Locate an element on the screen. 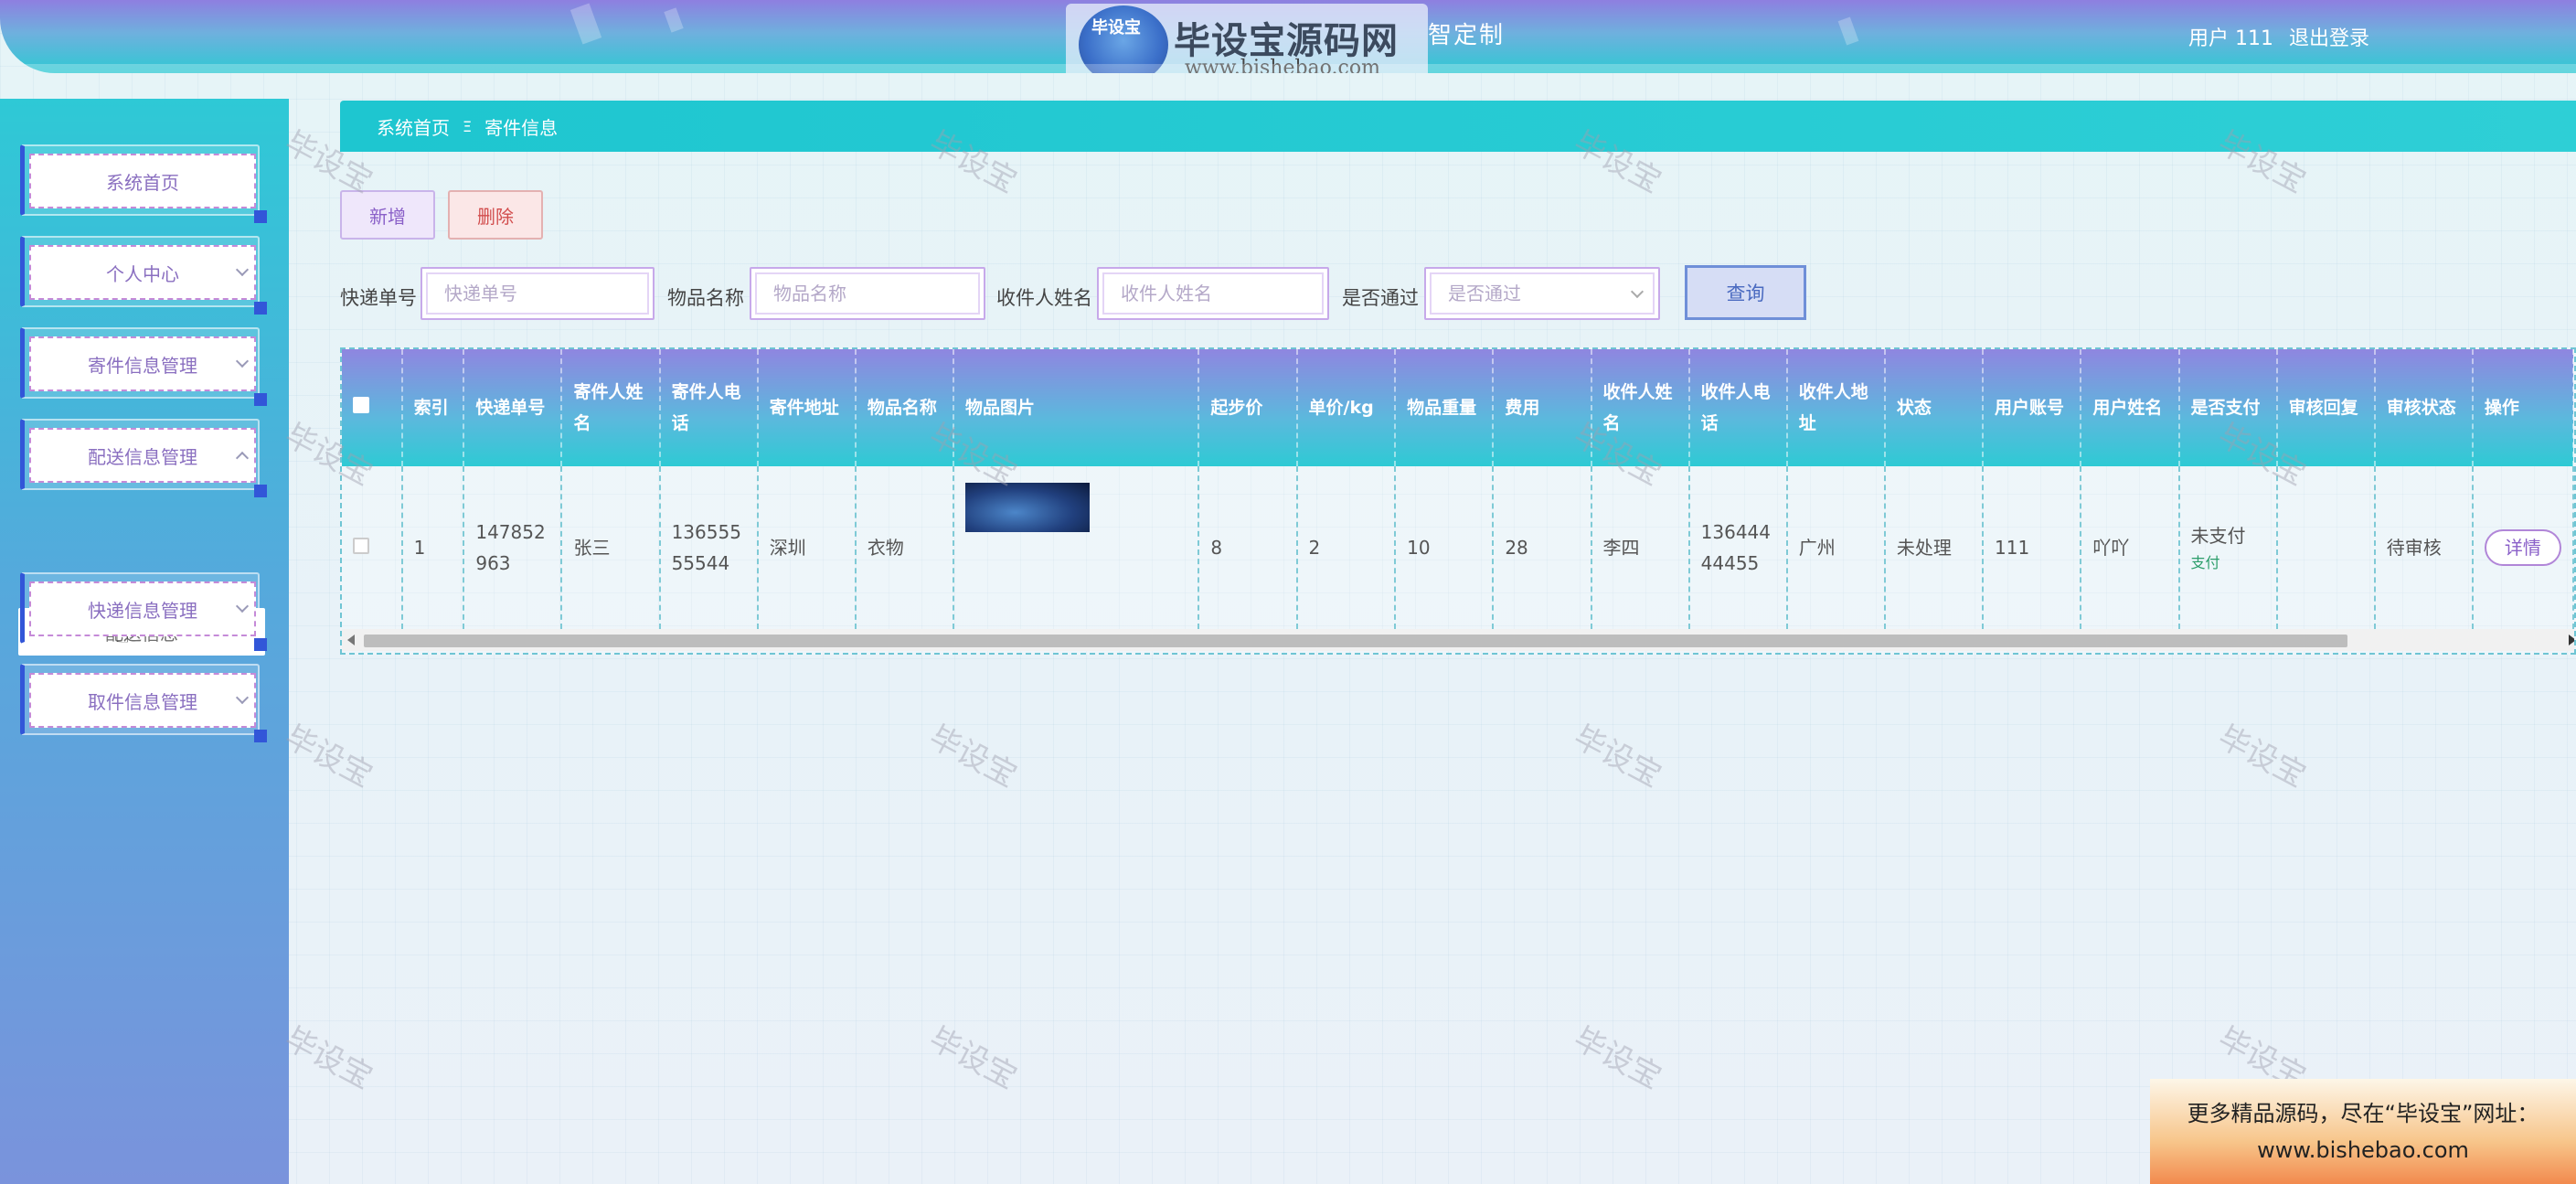 Image resolution: width=2576 pixels, height=1184 pixels. cell-receiver-phone: 13644444455 is located at coordinates (1738, 547).